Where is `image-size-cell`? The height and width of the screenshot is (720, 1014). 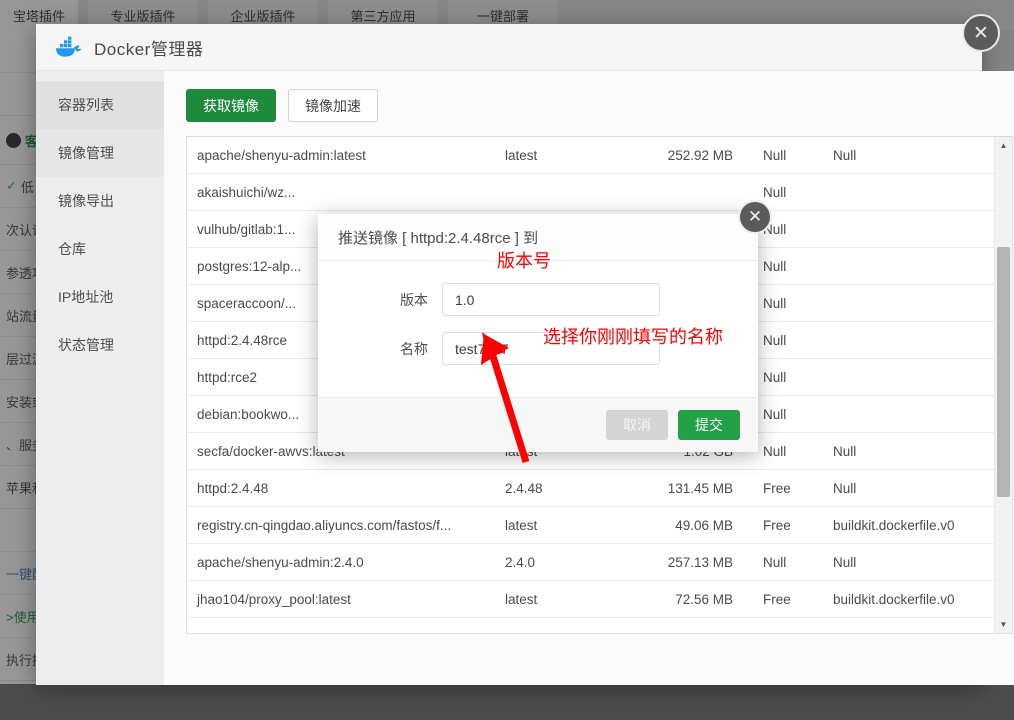
image-size-cell is located at coordinates (689, 192).